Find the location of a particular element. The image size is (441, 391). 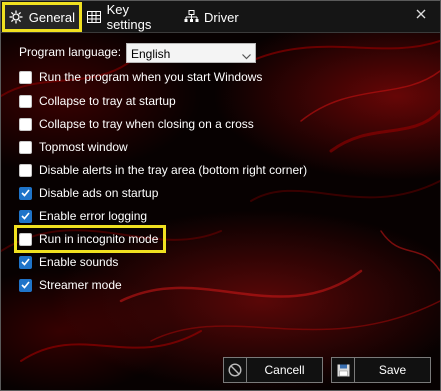

language-value: English is located at coordinates (151, 54).